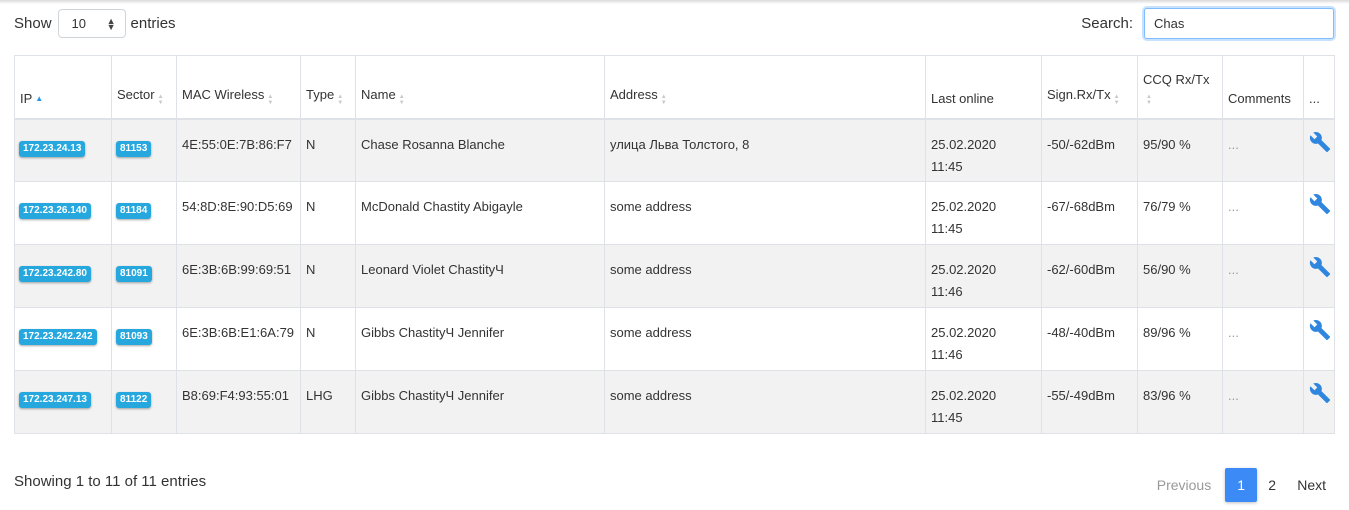 The height and width of the screenshot is (510, 1349). I want to click on last-online-time: 11:46, so click(947, 291).